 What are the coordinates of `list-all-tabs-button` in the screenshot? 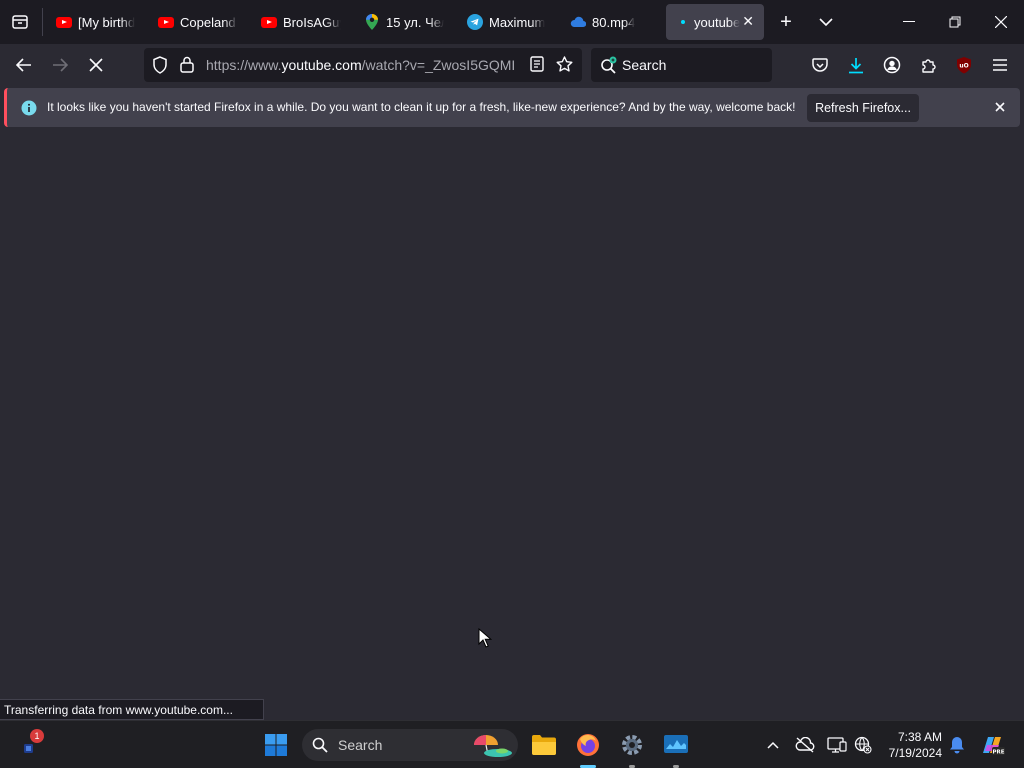 It's located at (826, 22).